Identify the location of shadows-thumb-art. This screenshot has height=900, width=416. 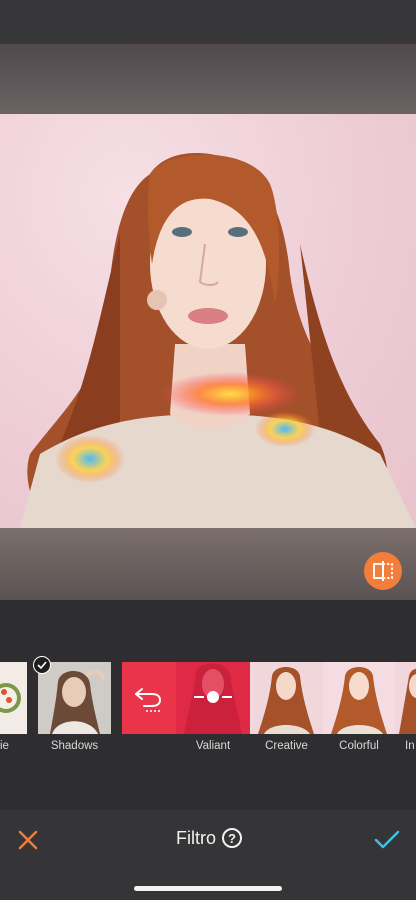
(74, 698).